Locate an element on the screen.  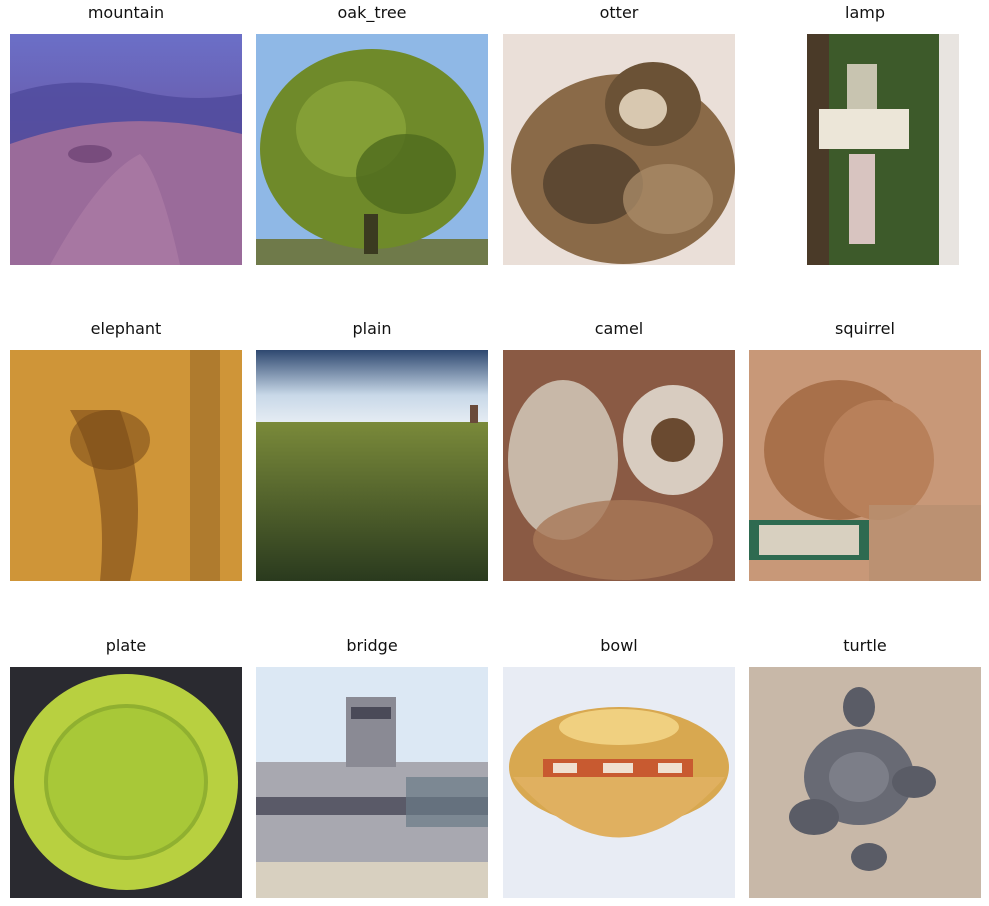
bridge-photo is located at coordinates (372, 782).